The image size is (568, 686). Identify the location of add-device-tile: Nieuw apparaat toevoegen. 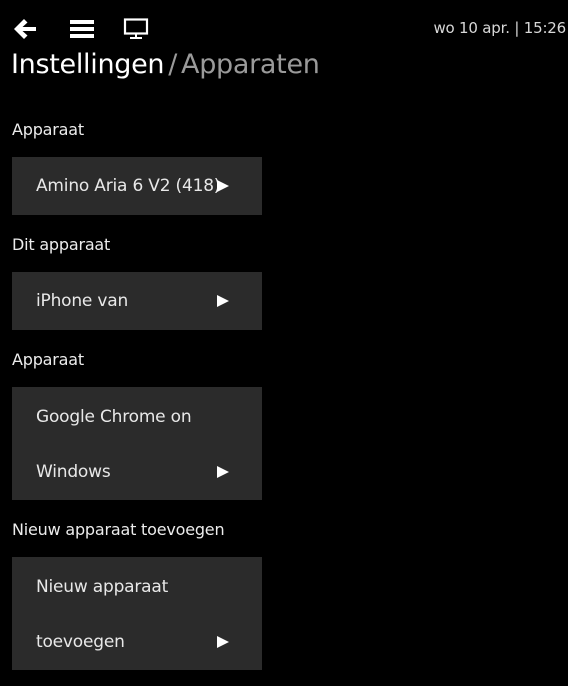
(137, 613).